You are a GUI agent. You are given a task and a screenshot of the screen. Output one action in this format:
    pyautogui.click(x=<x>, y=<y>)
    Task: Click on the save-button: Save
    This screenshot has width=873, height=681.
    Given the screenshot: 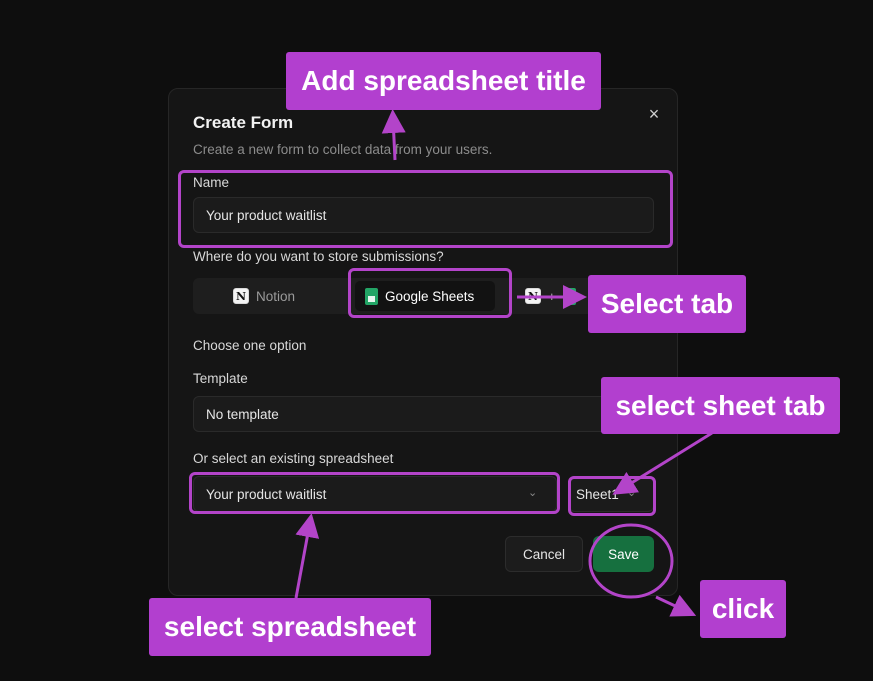 What is the action you would take?
    pyautogui.click(x=623, y=554)
    